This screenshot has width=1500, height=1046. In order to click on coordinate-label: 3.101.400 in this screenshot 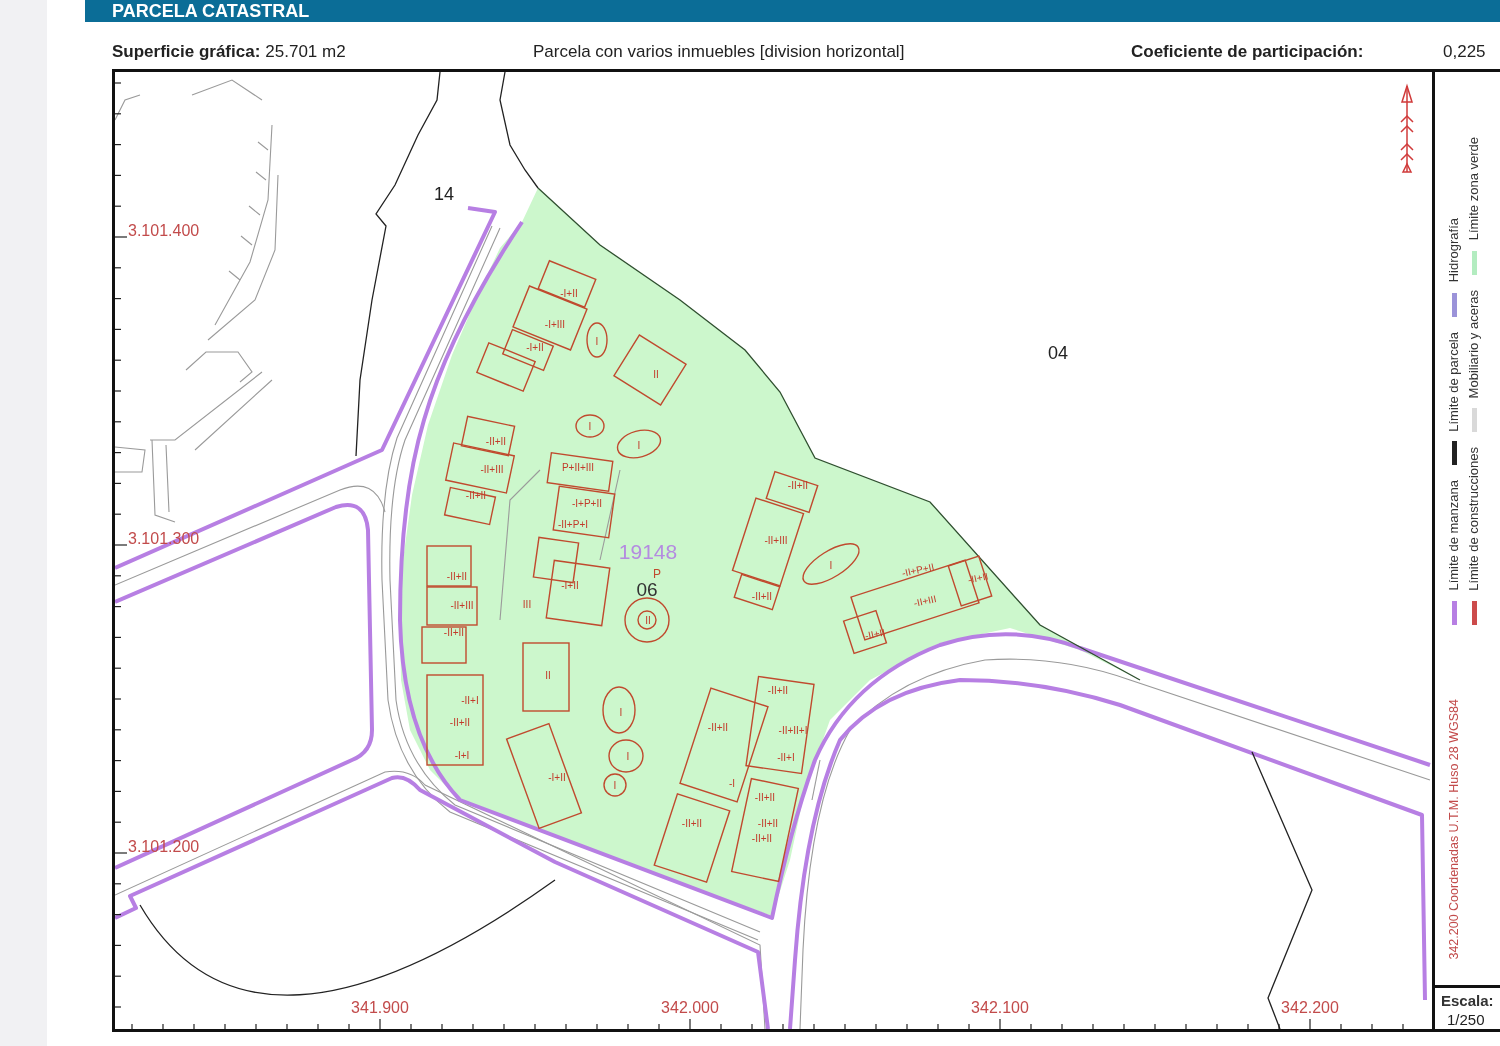, I will do `click(164, 230)`.